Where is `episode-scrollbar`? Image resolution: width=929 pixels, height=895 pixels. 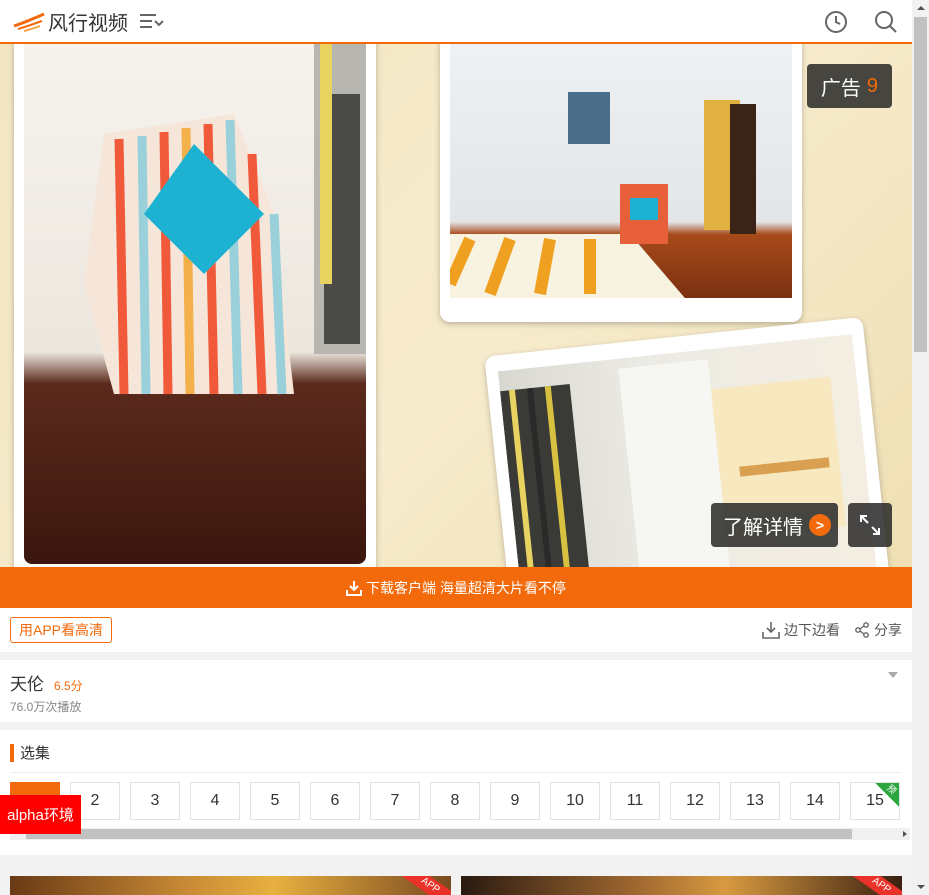
episode-scrollbar is located at coordinates (460, 834).